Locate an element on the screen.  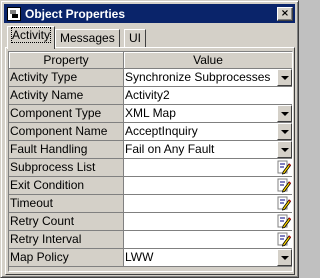
property-name: Component Name is located at coordinates (66, 132).